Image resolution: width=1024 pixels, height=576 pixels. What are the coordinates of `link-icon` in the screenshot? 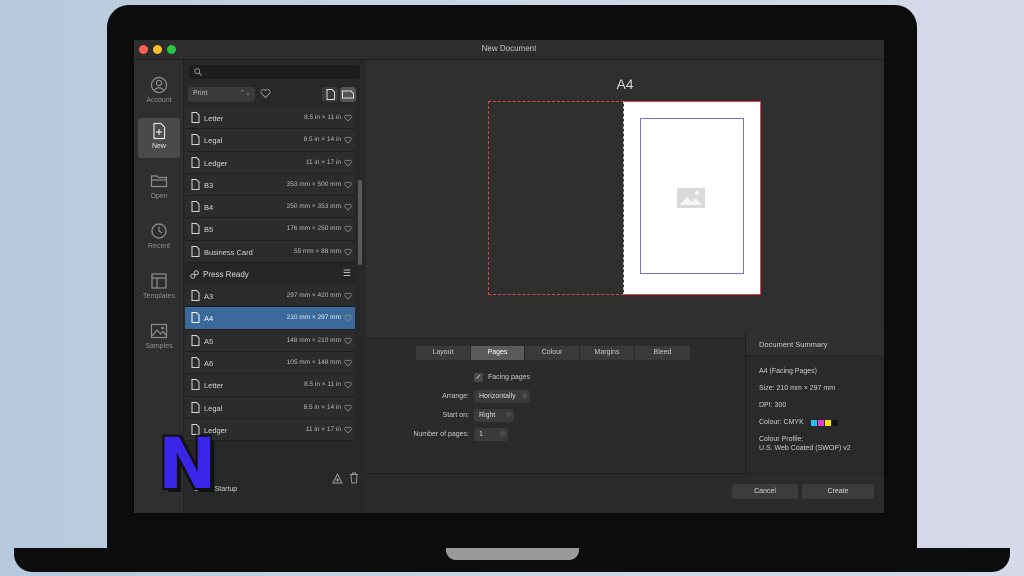 It's located at (194, 274).